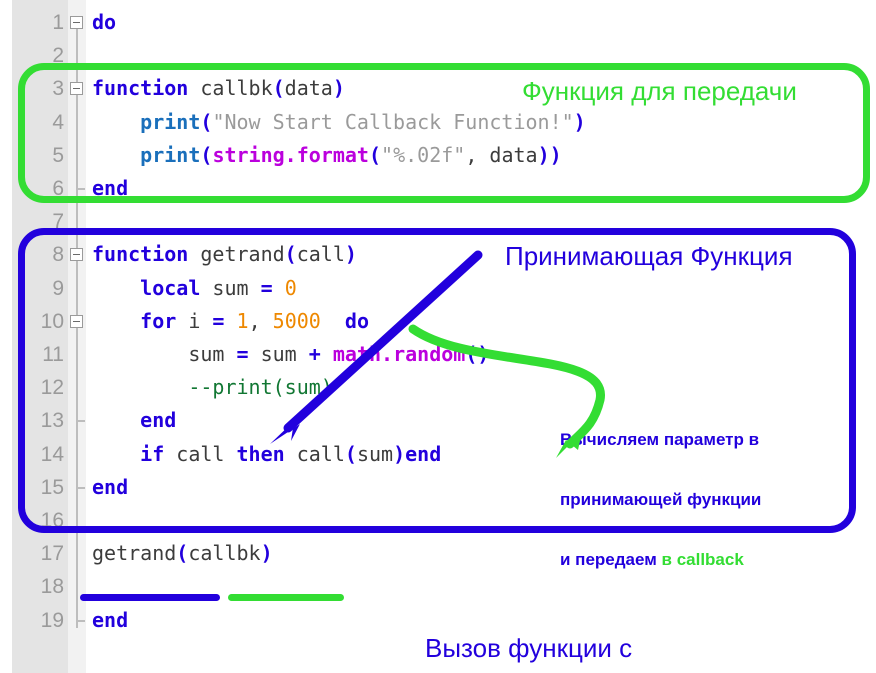 This screenshot has height=673, width=876. I want to click on code-token: "Now Start Callback Function!", so click(393, 121).